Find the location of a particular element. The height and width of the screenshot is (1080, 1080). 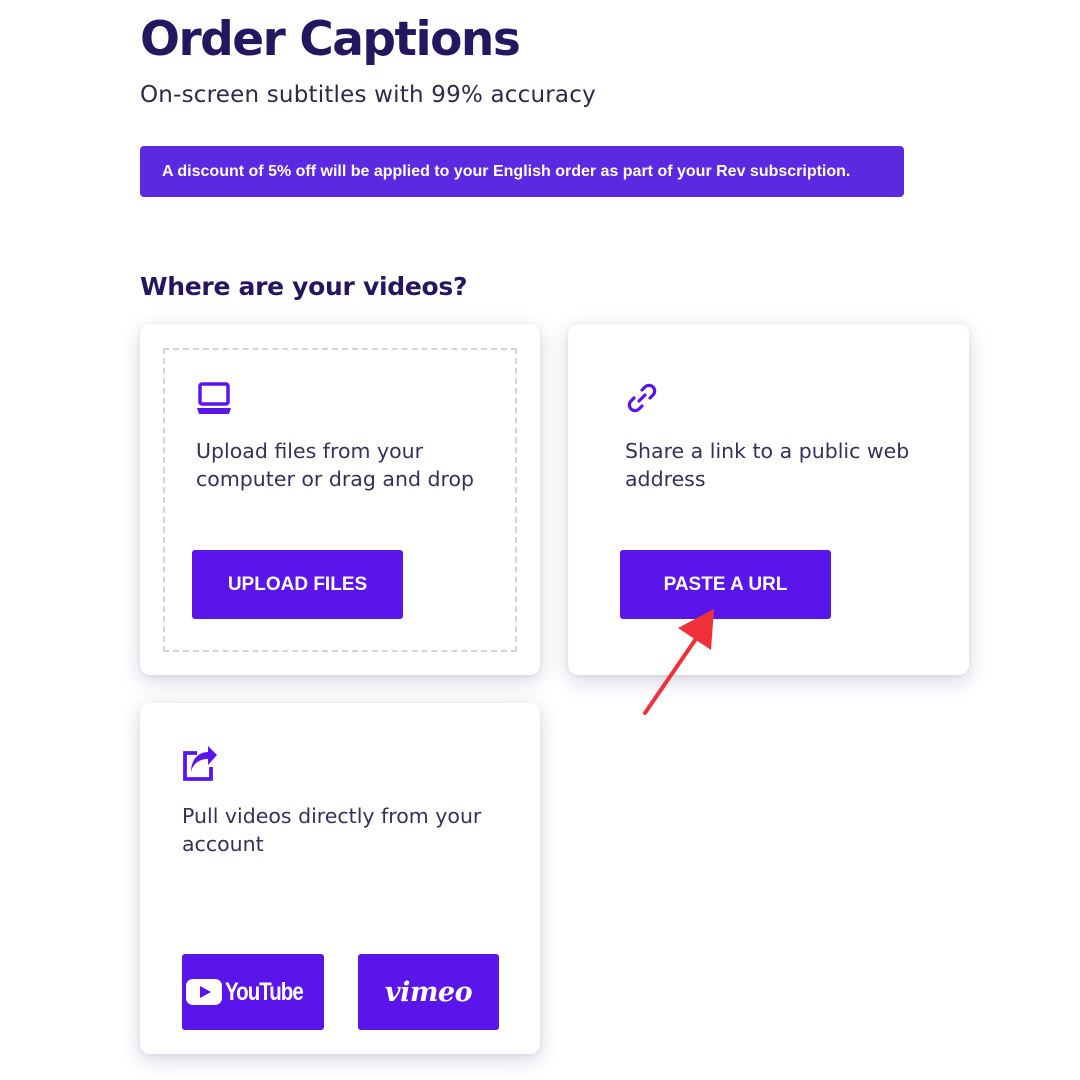

url-description: Share a link to a public web address is located at coordinates (767, 465).